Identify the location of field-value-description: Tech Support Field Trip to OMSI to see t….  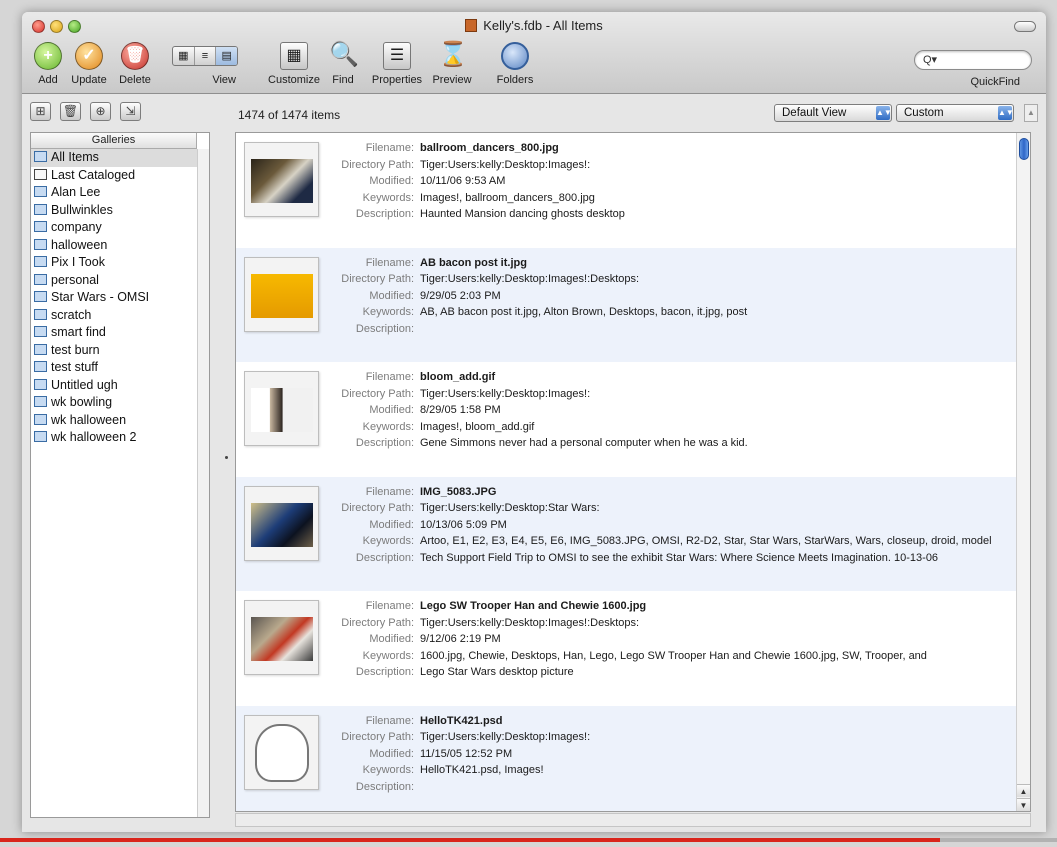
(679, 557).